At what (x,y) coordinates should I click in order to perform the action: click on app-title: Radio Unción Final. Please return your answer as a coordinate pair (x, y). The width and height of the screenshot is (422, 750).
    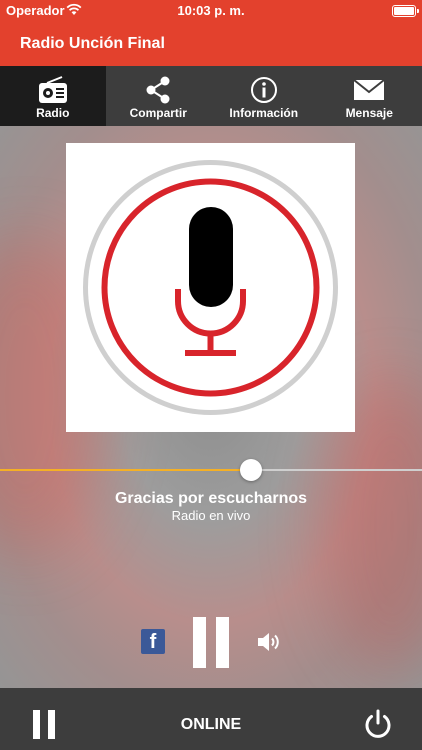
    Looking at the image, I should click on (92, 43).